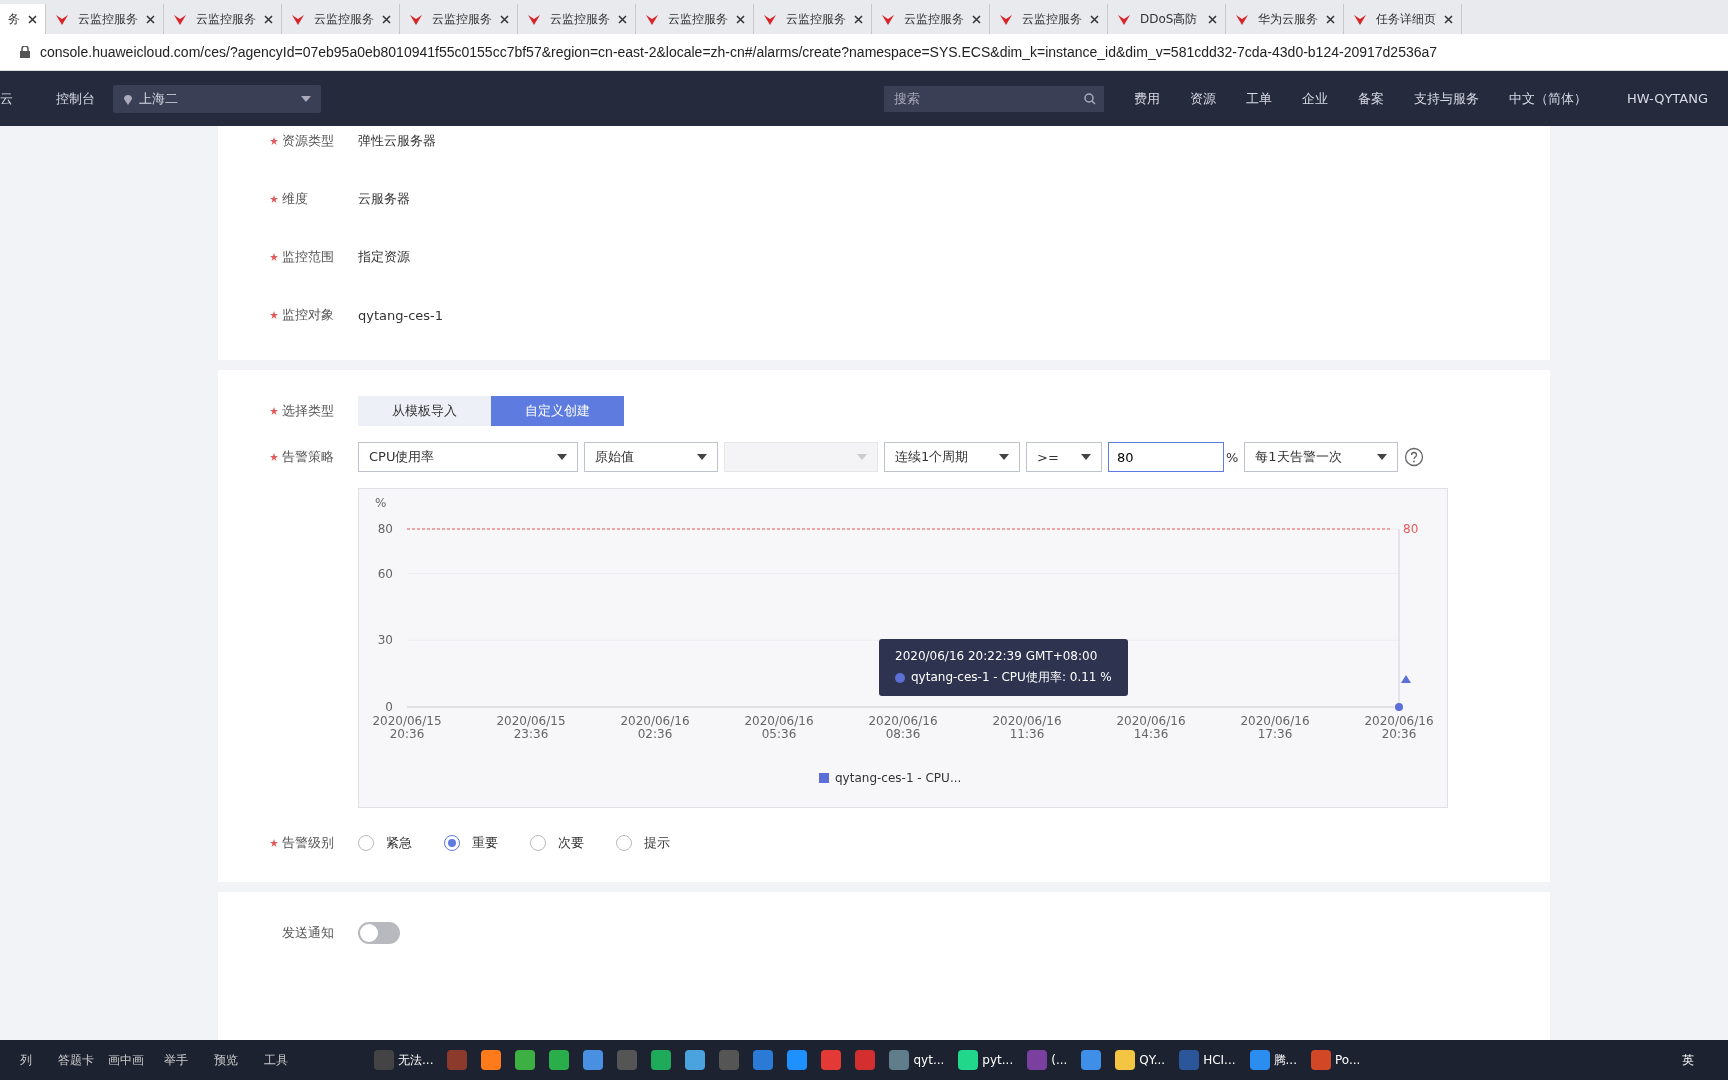 This screenshot has width=1728, height=1080. Describe the element at coordinates (1003, 667) in the screenshot. I see `chart-tooltip: 2020/06/16 20:22:39 GMT+08:00 qytang-ces-1 - CPU使用率: 0.11 %` at that location.